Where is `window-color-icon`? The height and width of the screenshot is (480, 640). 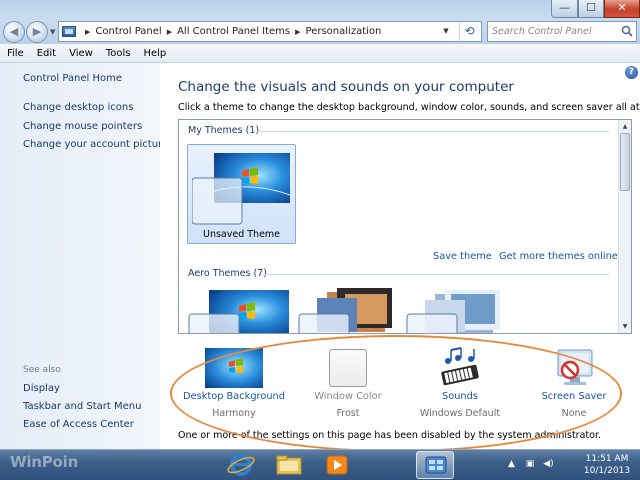 window-color-icon is located at coordinates (348, 368).